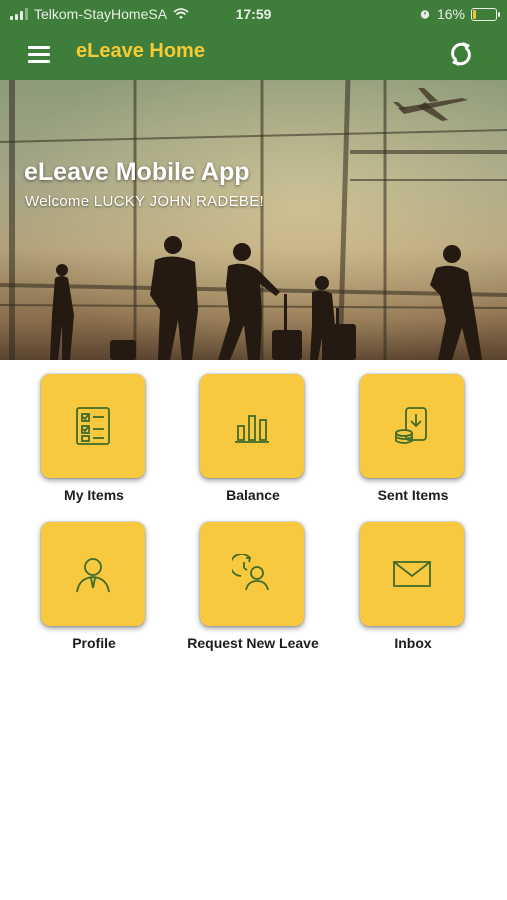  What do you see at coordinates (94, 643) in the screenshot?
I see `tile-label: Profile` at bounding box center [94, 643].